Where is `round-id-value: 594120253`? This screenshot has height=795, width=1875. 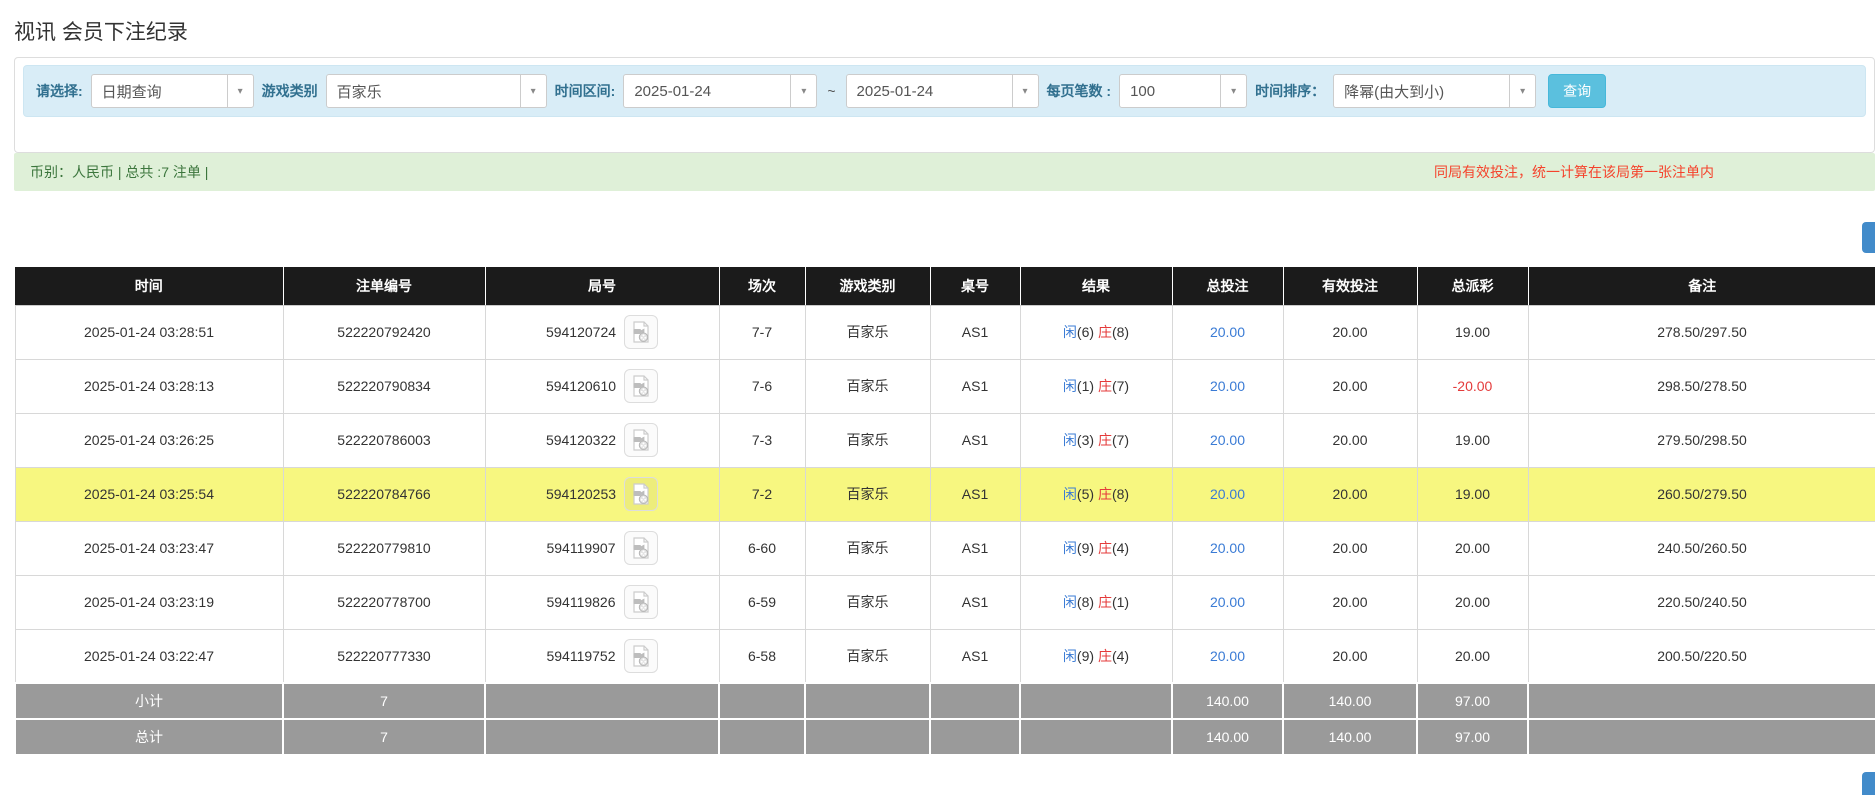
round-id-value: 594120253 is located at coordinates (581, 494).